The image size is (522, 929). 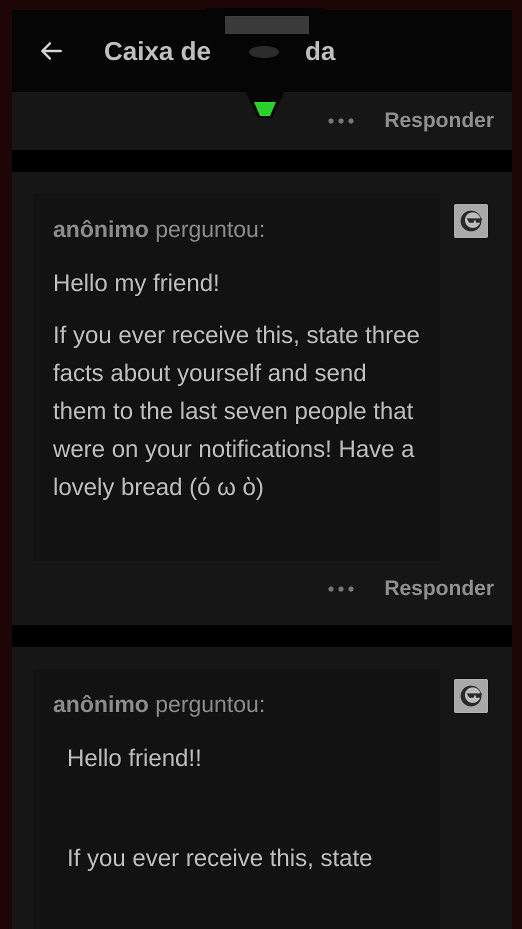 What do you see at coordinates (157, 51) in the screenshot?
I see `screen-title: Caixa de` at bounding box center [157, 51].